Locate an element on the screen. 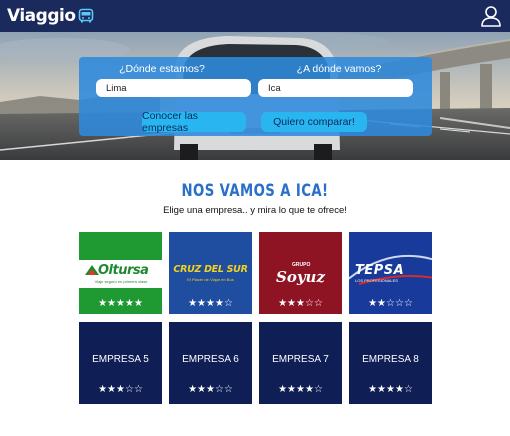 The width and height of the screenshot is (510, 436). tepsa-name: TEPSA is located at coordinates (380, 270).